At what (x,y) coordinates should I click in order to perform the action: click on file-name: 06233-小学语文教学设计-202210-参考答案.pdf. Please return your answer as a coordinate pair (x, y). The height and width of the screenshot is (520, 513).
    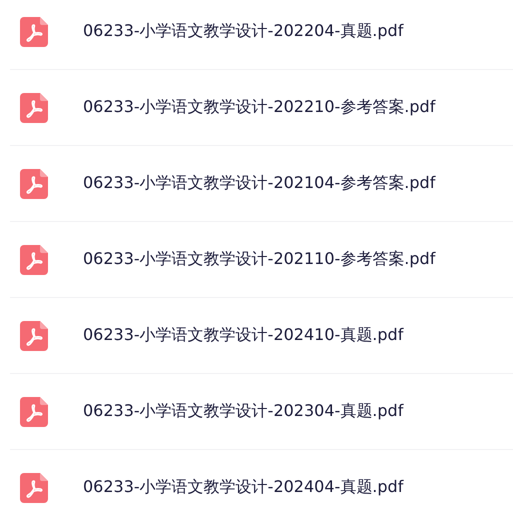
    Looking at the image, I should click on (259, 107).